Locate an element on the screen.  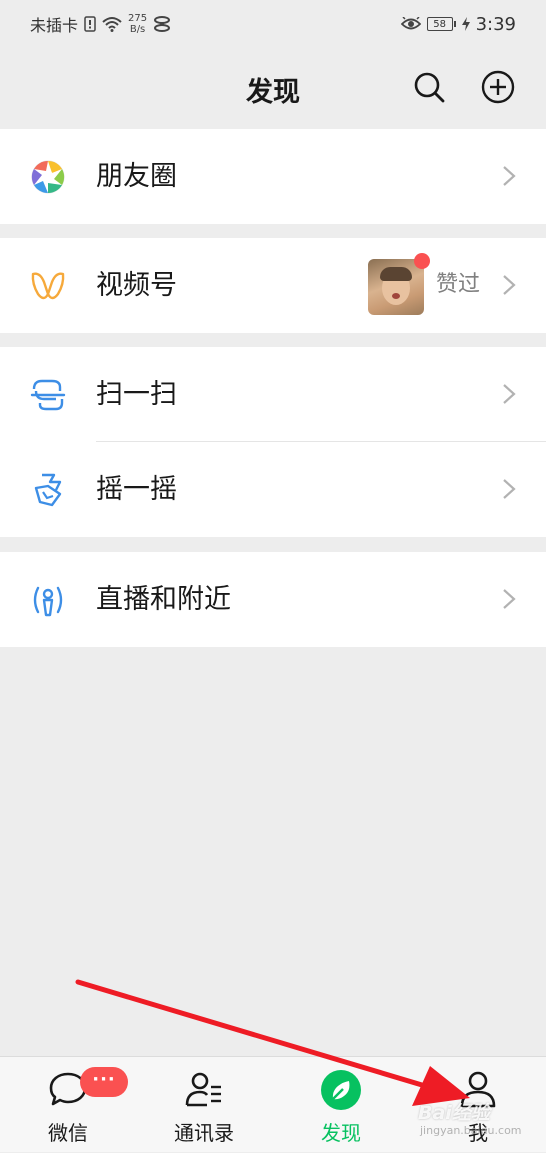
channels-icon is located at coordinates (48, 286).